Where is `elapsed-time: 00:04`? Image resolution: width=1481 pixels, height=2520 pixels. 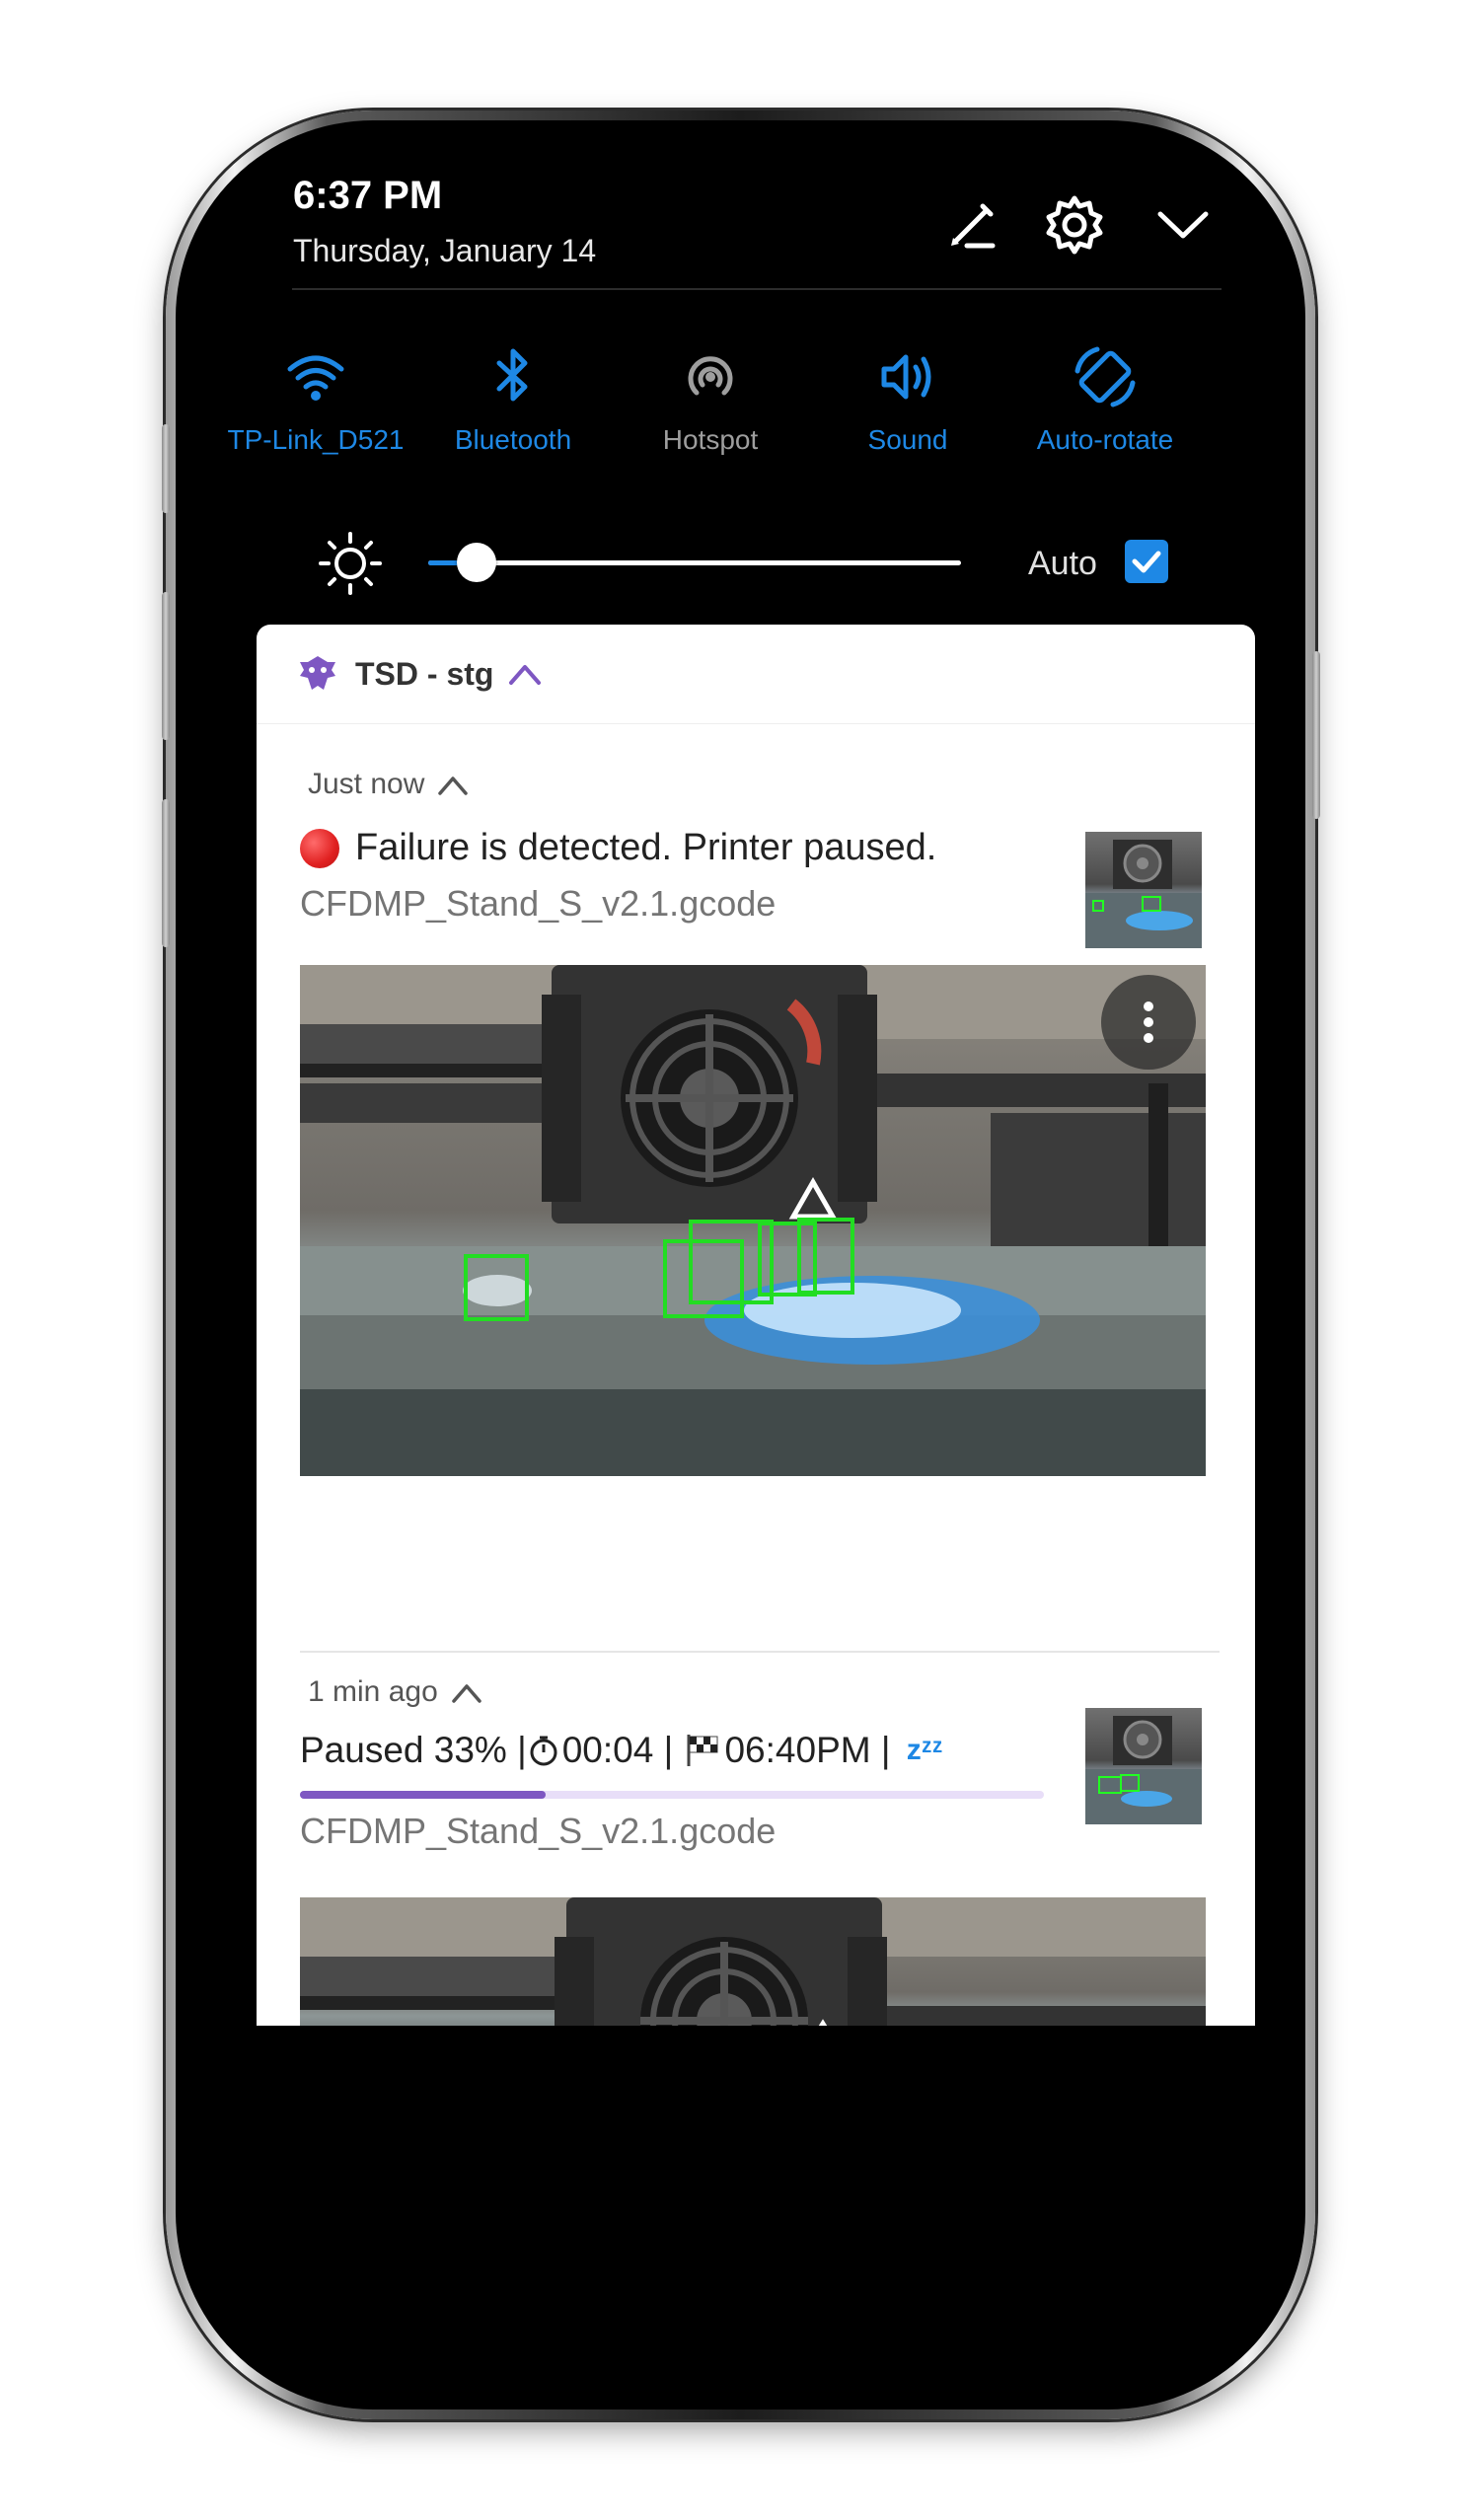 elapsed-time: 00:04 is located at coordinates (607, 1750).